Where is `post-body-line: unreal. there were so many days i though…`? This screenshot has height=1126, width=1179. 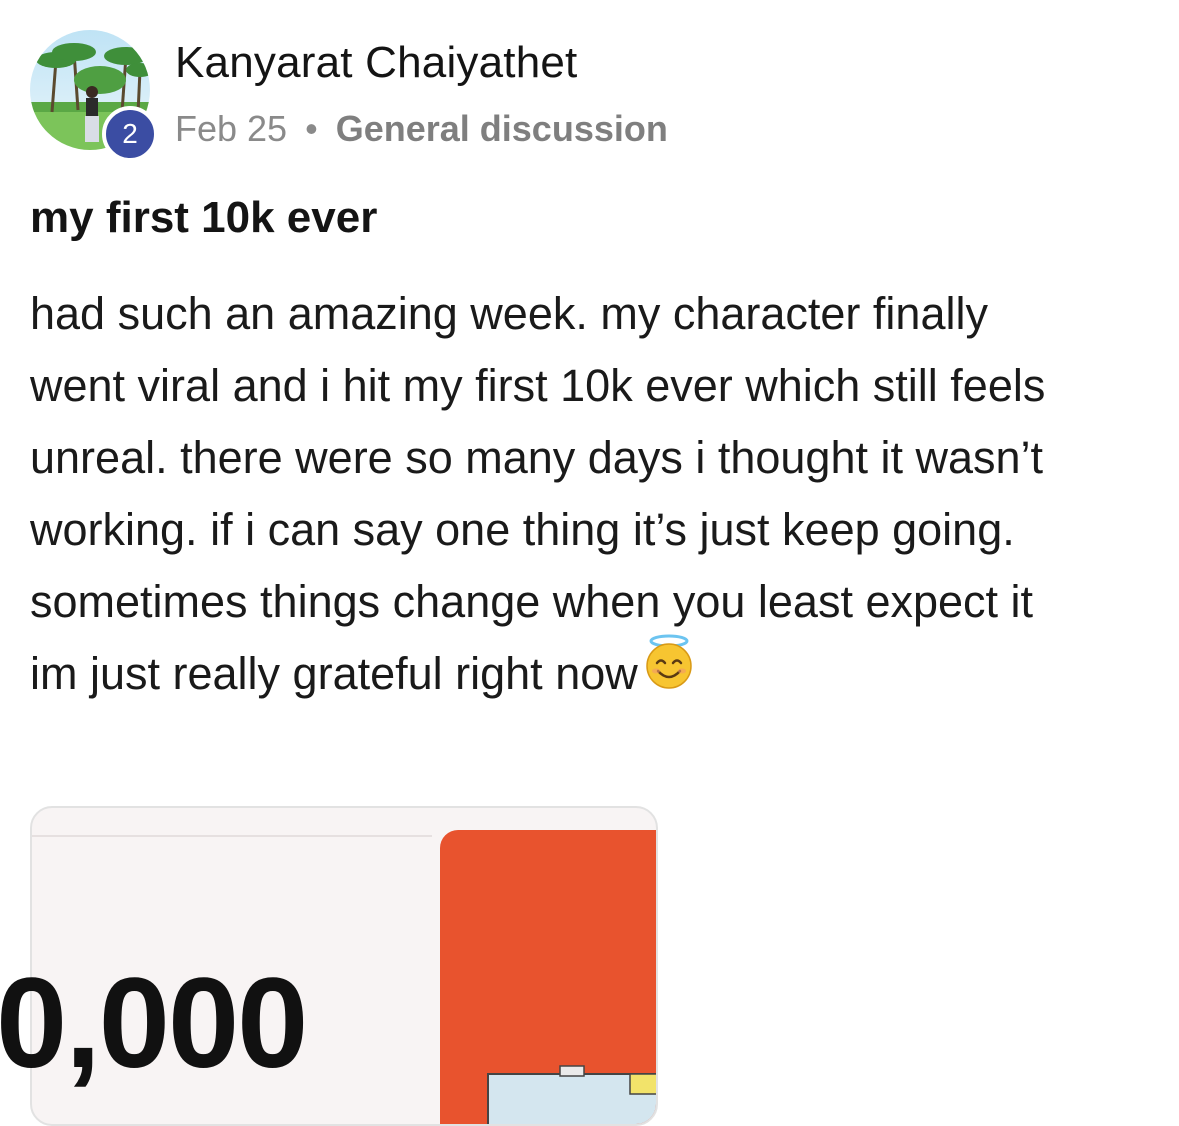
post-body-line: unreal. there were so many days i though… is located at coordinates (537, 457).